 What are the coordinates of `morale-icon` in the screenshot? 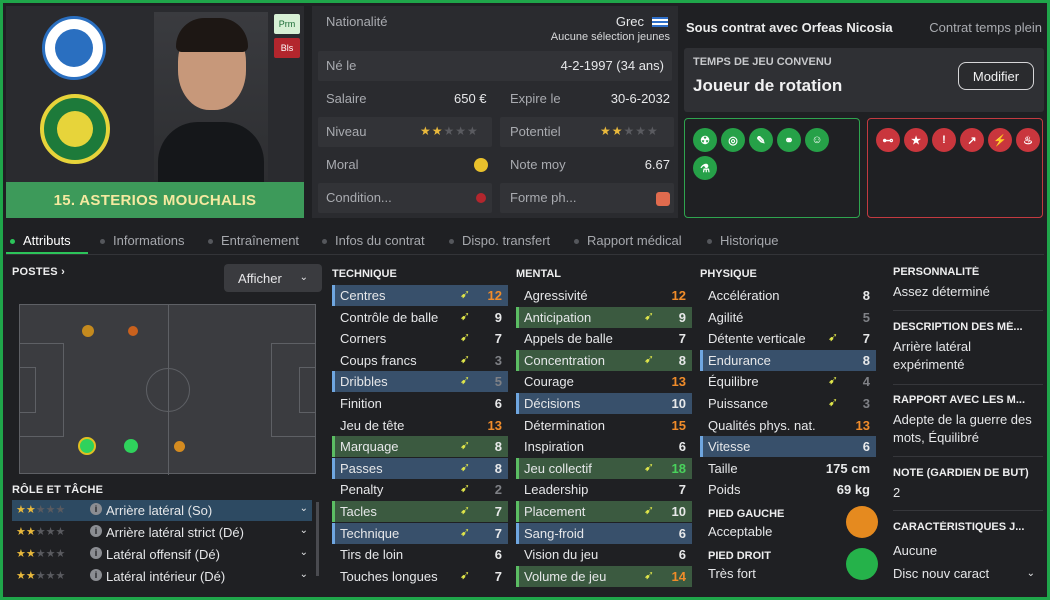 It's located at (481, 165).